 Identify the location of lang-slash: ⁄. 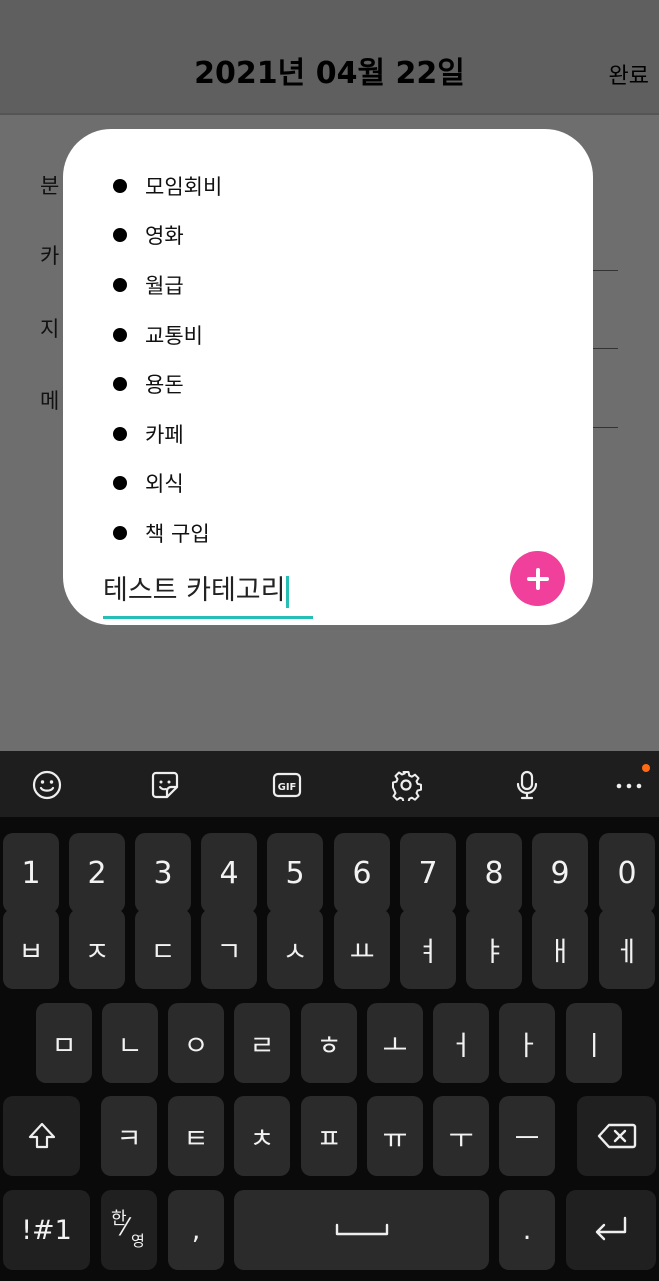
(125, 1227).